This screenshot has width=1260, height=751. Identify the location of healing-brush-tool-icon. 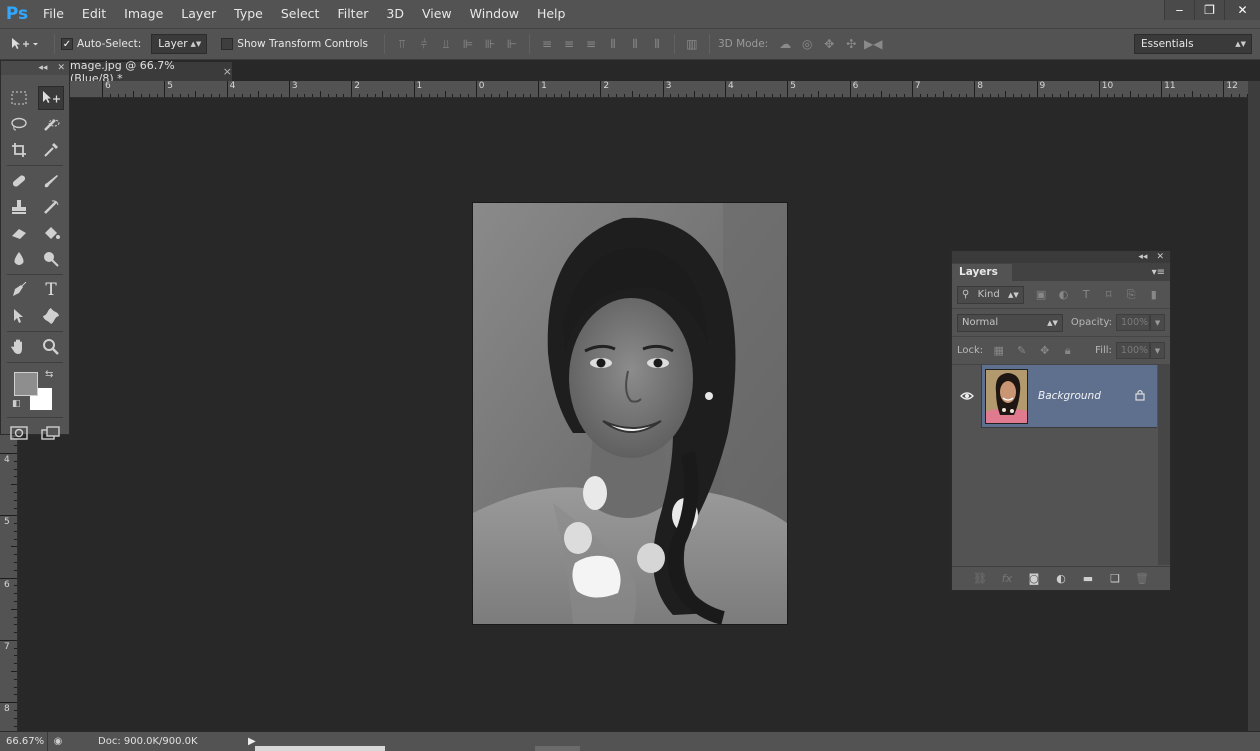
(19, 181).